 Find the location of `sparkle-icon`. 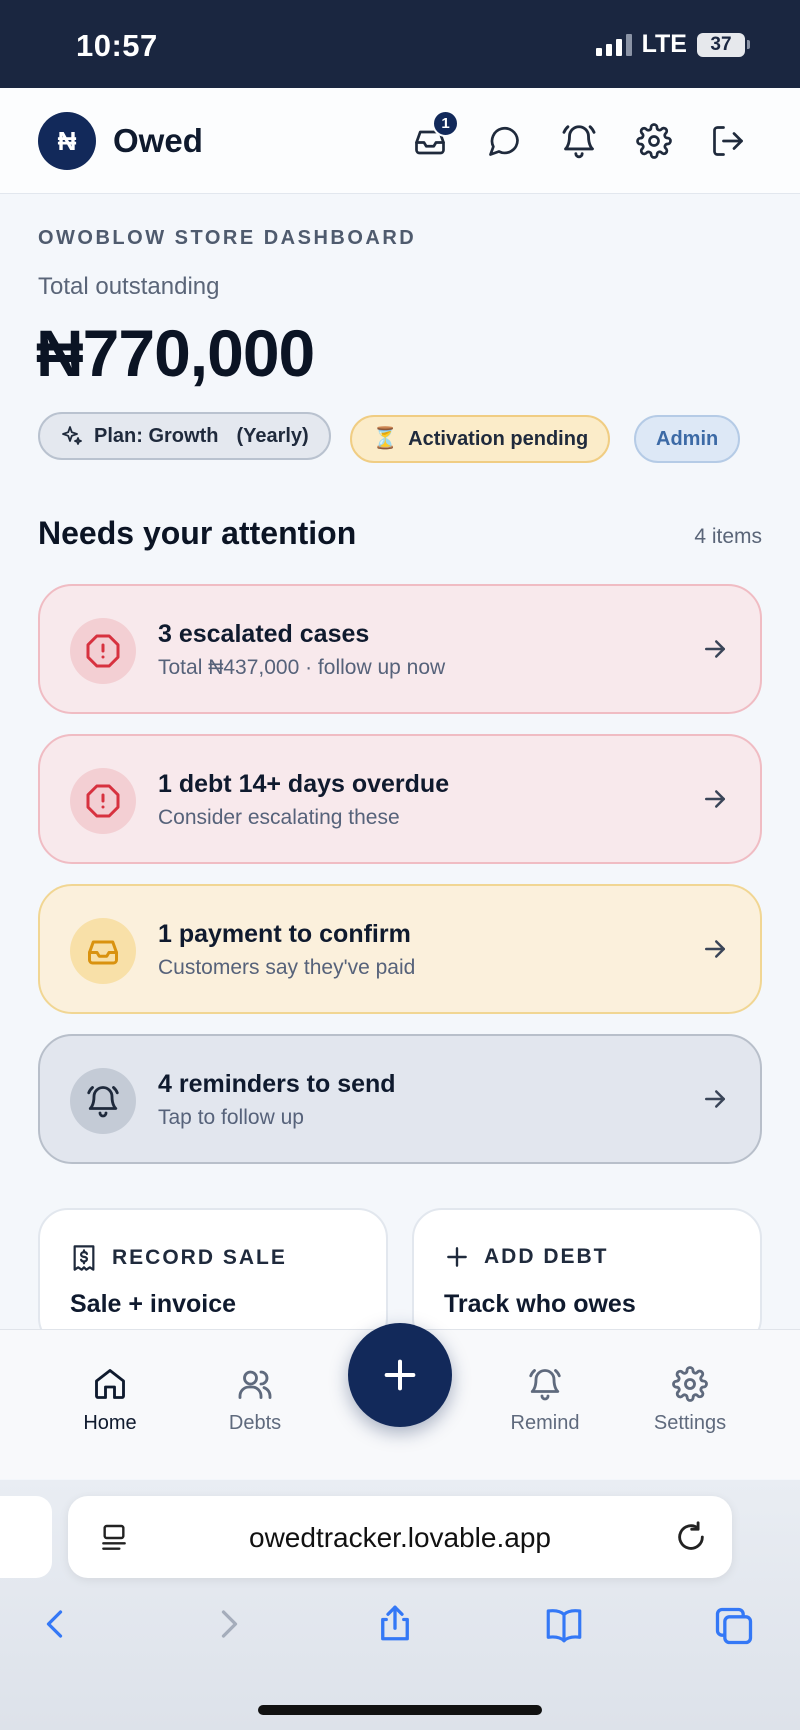

sparkle-icon is located at coordinates (72, 435).